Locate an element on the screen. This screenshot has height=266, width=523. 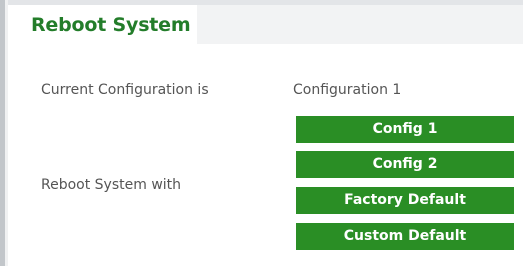
current-configuration-label: Current Configuration is is located at coordinates (125, 90).